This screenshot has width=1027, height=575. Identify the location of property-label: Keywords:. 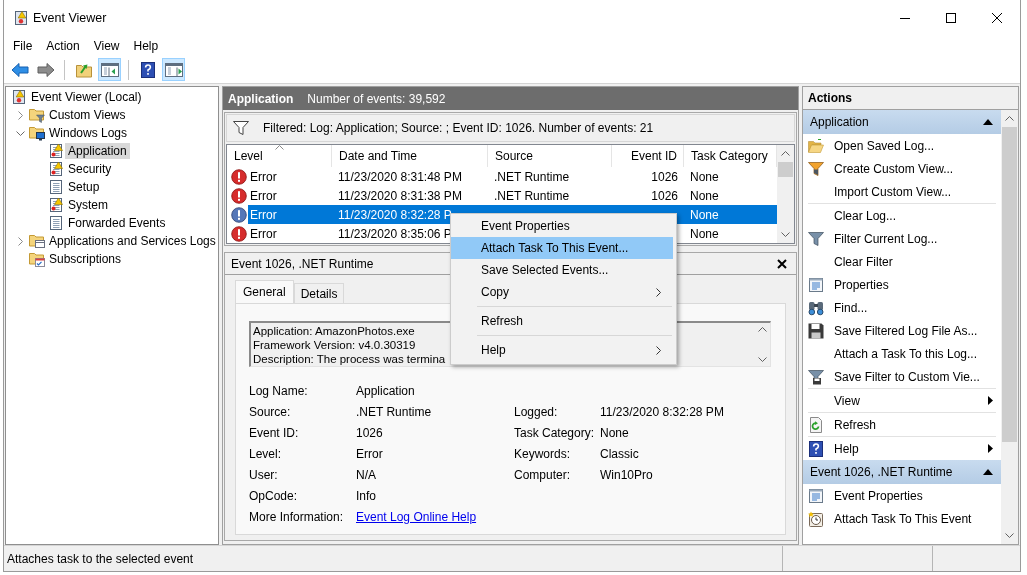
(542, 453).